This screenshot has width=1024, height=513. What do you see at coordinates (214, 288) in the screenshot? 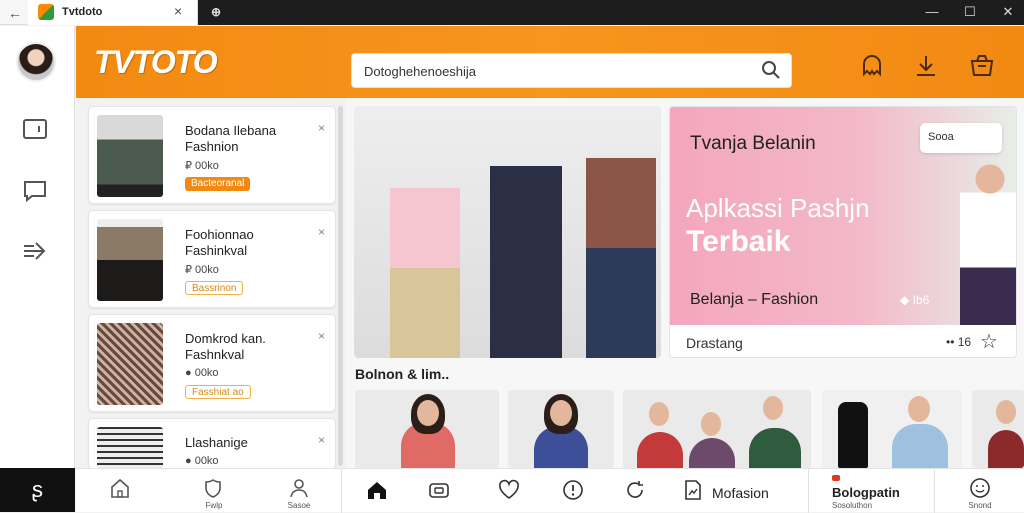
I see `product-tag: Bassrinon` at bounding box center [214, 288].